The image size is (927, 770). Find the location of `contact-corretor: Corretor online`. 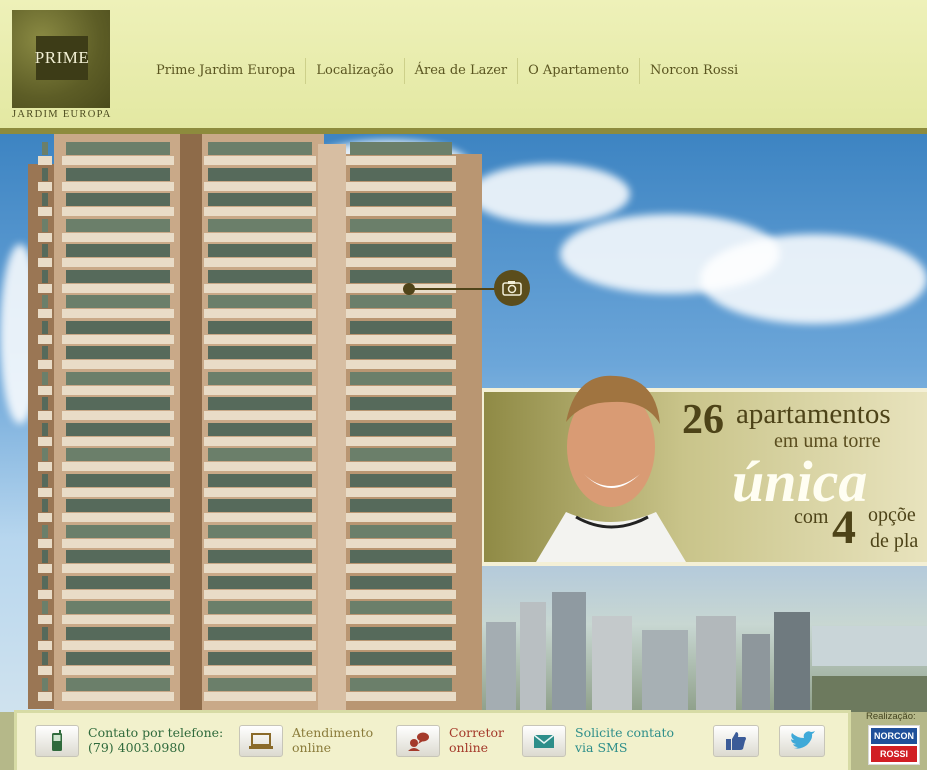

contact-corretor: Corretor online is located at coordinates (450, 741).